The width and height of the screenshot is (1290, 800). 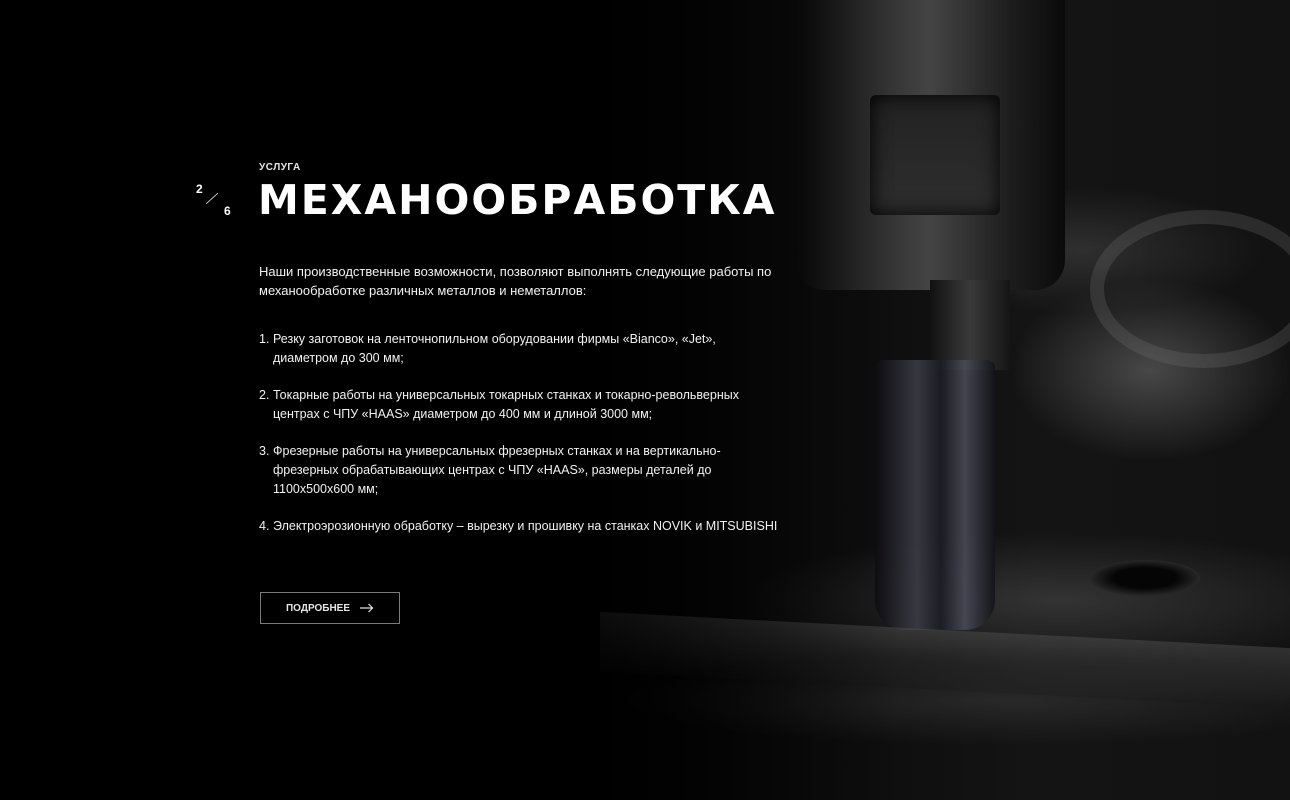 What do you see at coordinates (970, 325) in the screenshot?
I see `background-collar` at bounding box center [970, 325].